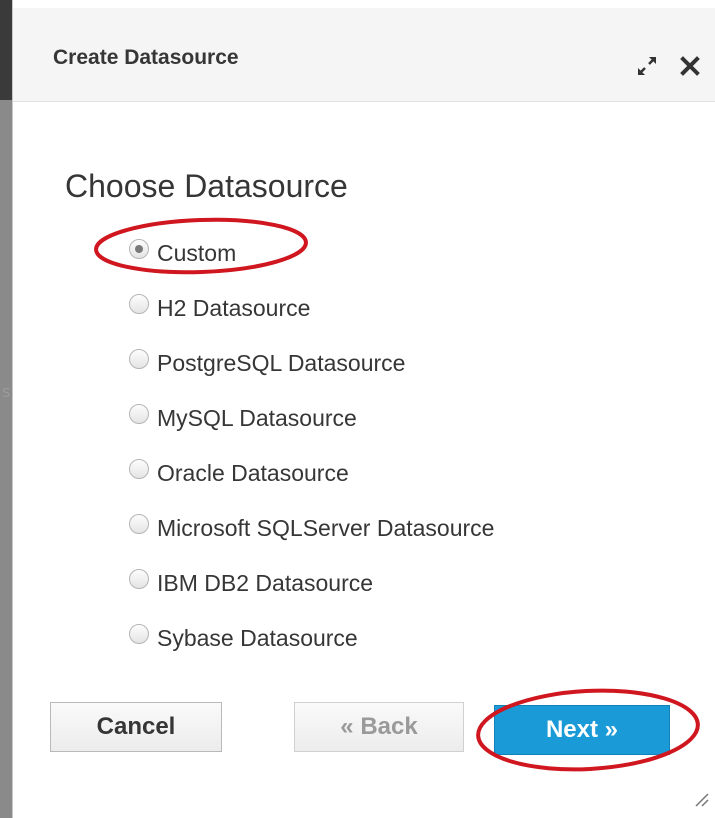  I want to click on radio-option-mssql: Microsoft SQLServer Datasource, so click(311, 528).